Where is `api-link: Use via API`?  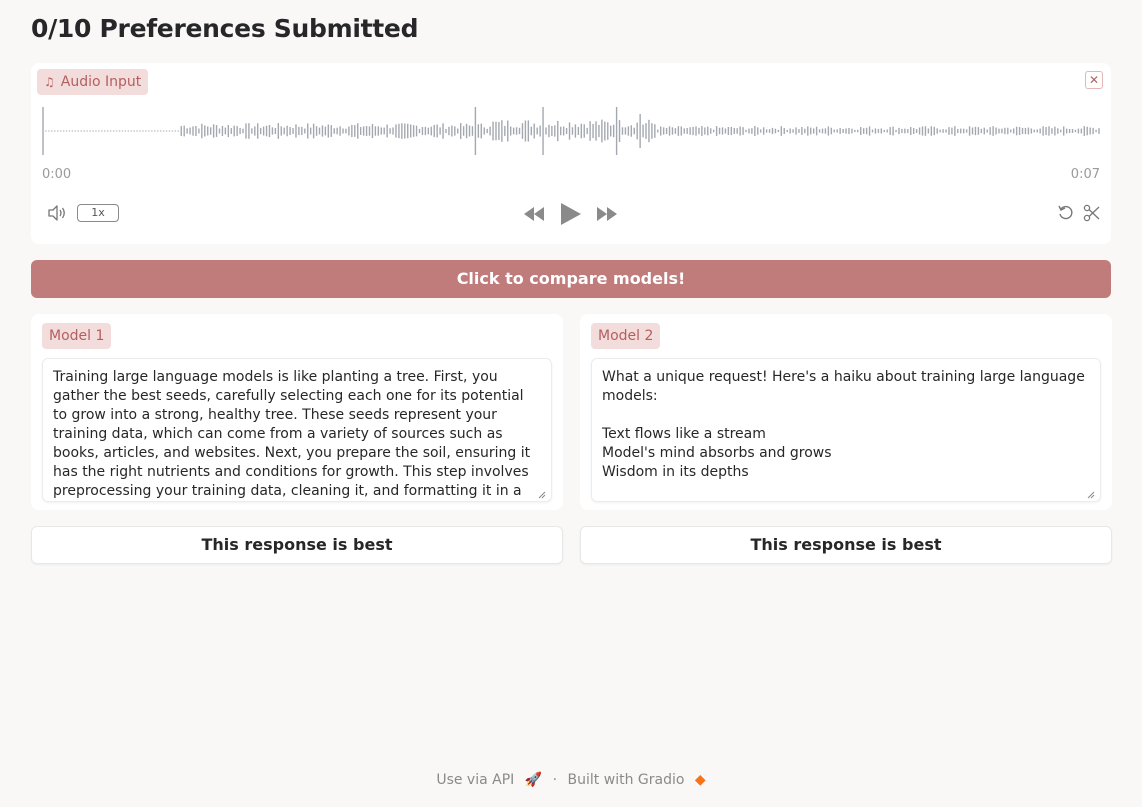
api-link: Use via API is located at coordinates (475, 780).